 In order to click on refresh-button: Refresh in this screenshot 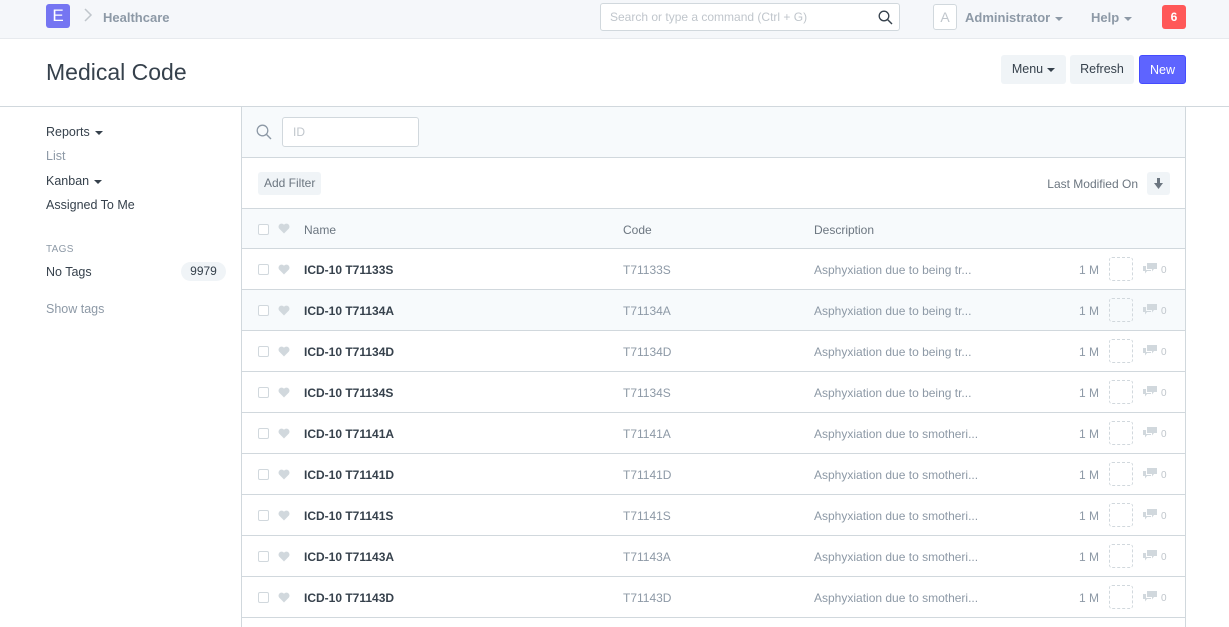, I will do `click(1102, 69)`.